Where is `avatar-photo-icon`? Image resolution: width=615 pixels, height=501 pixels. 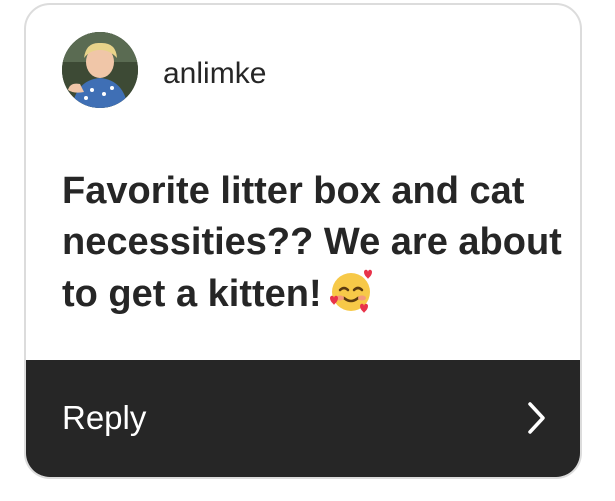
avatar-photo-icon is located at coordinates (100, 70).